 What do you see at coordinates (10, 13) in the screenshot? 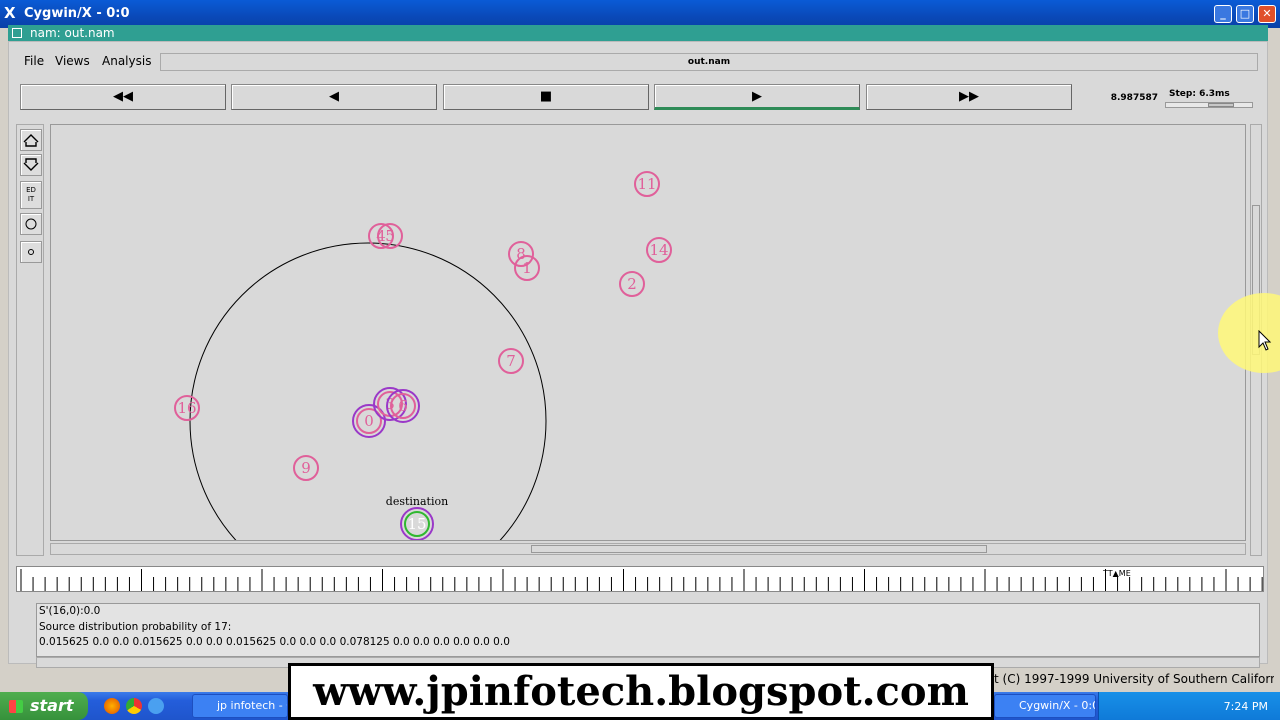
I see `x-logo-icon: X` at bounding box center [10, 13].